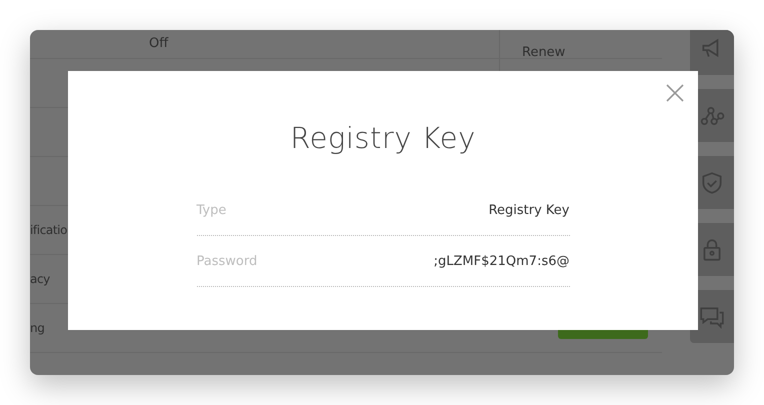 This screenshot has height=405, width=764. I want to click on field-value: Registry Key, so click(529, 210).